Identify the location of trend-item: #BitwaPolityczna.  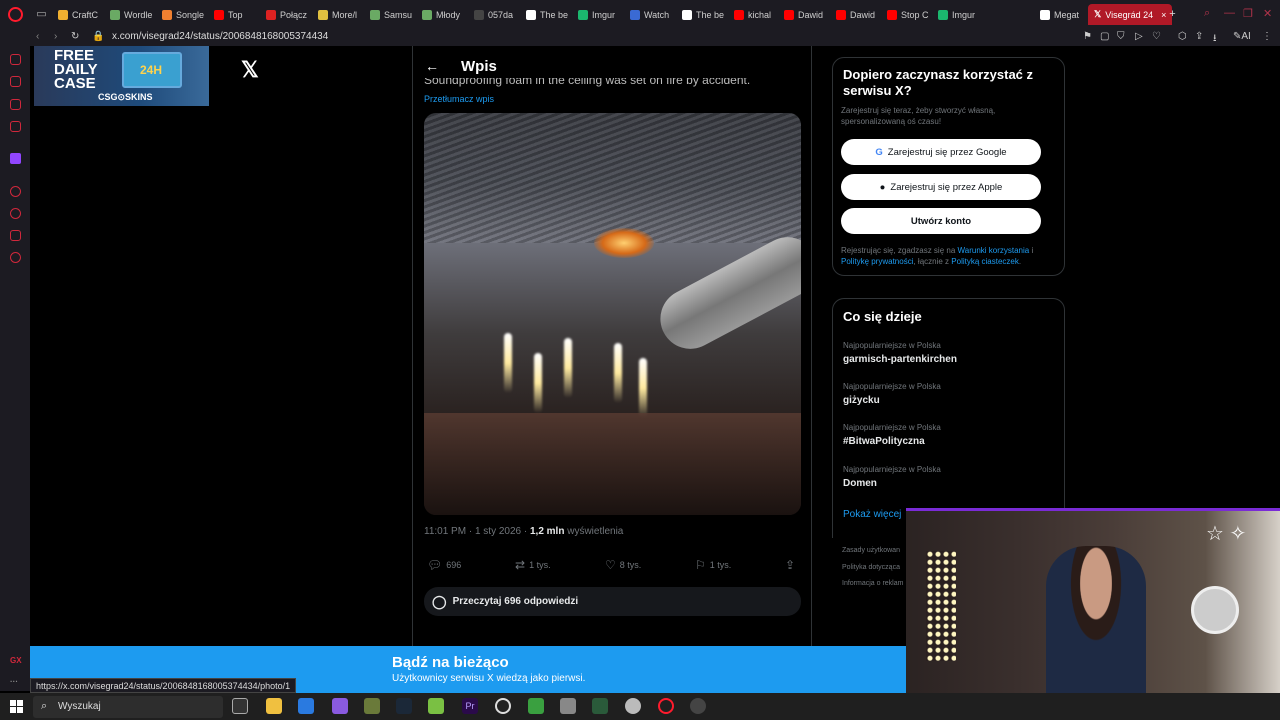
(884, 441).